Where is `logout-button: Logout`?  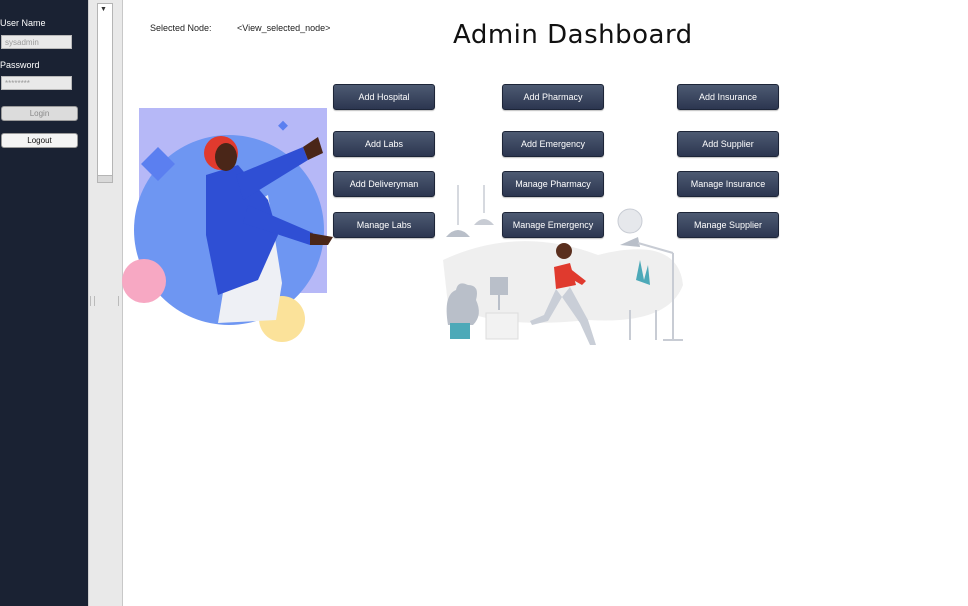
logout-button: Logout is located at coordinates (39, 140).